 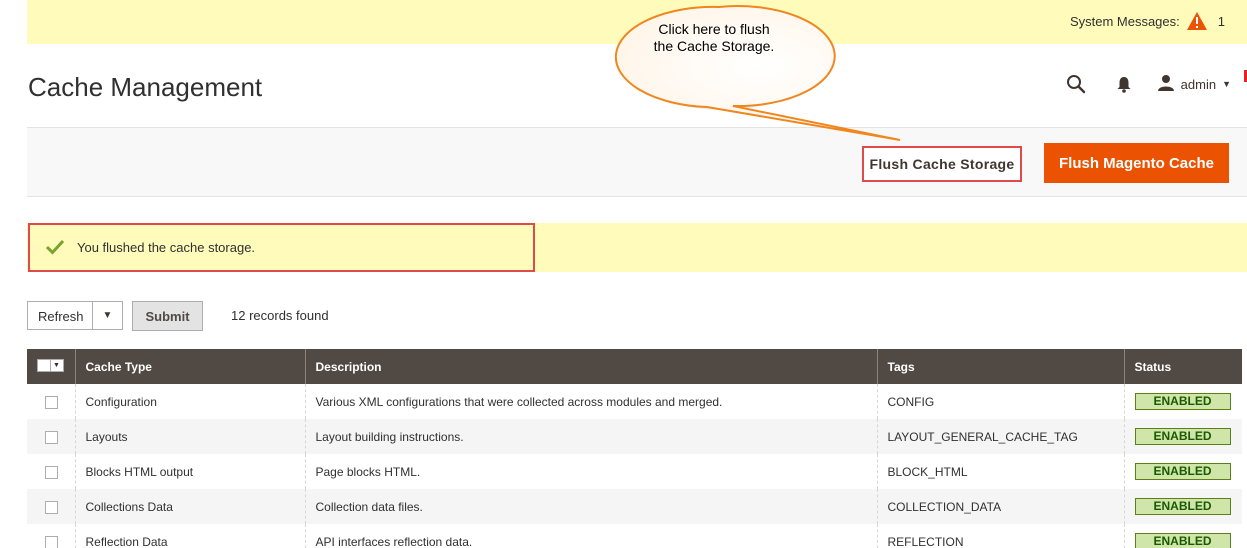 What do you see at coordinates (55, 247) in the screenshot?
I see `checkmark-icon` at bounding box center [55, 247].